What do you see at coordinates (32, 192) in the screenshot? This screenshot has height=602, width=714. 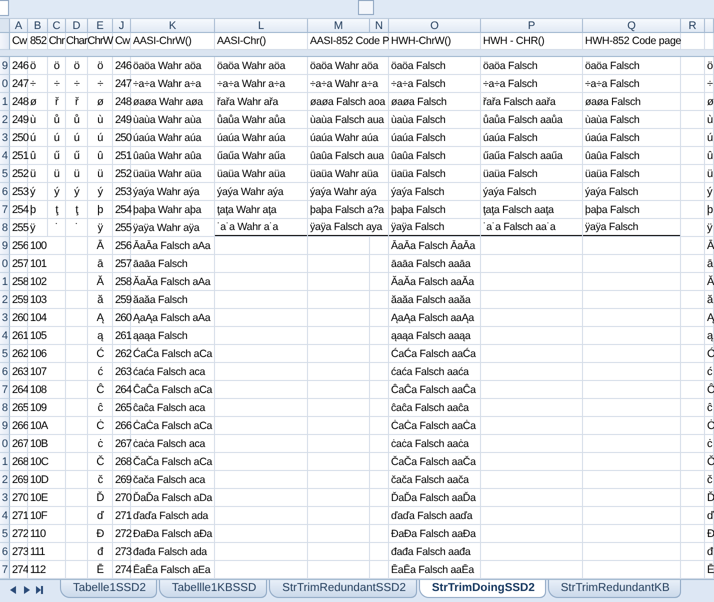 I see `table-cell-text: ý` at bounding box center [32, 192].